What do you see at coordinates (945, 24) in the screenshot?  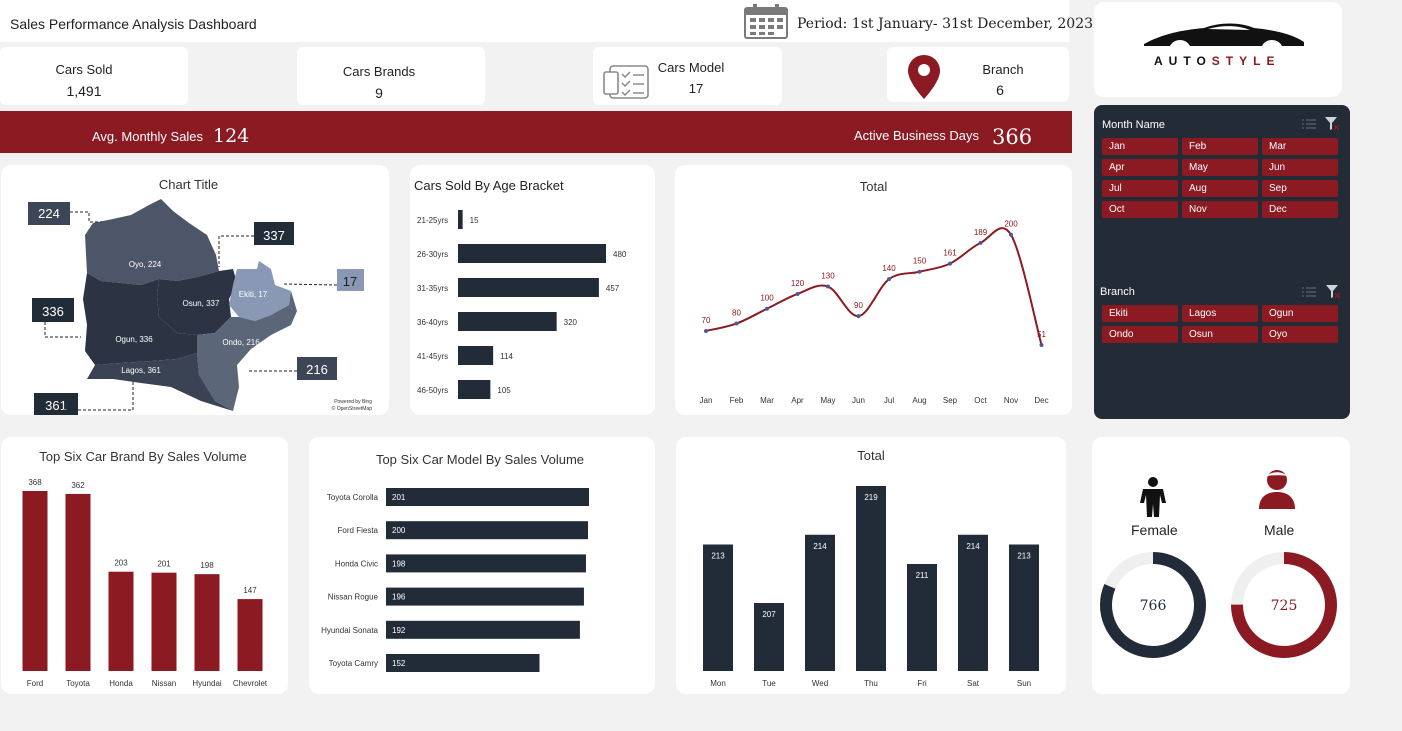 I see `period-text: Period: 1st January- 31st December, 2023` at bounding box center [945, 24].